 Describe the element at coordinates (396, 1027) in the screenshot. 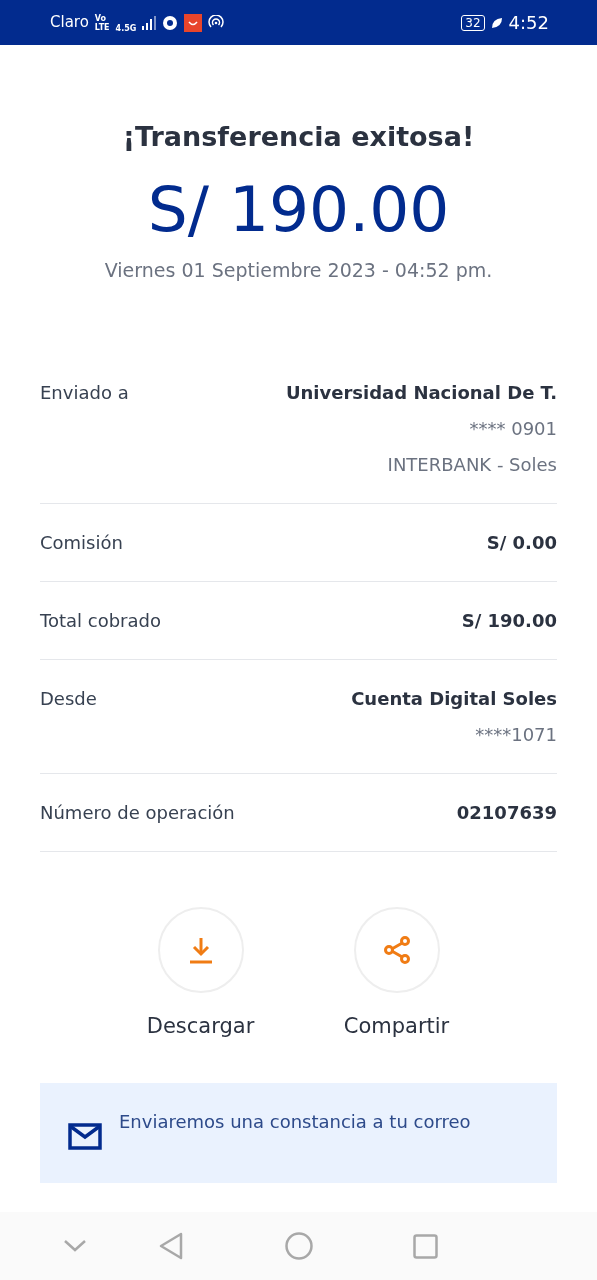

I see `action-label: Compartir` at that location.